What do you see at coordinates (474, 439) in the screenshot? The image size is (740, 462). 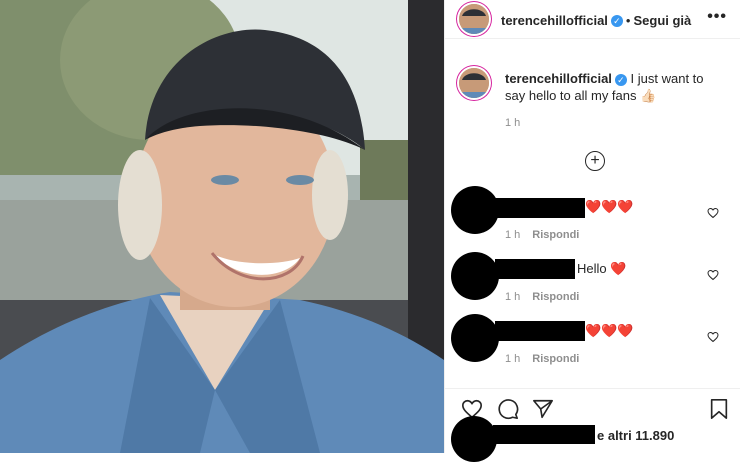 I see `likes-avatar` at bounding box center [474, 439].